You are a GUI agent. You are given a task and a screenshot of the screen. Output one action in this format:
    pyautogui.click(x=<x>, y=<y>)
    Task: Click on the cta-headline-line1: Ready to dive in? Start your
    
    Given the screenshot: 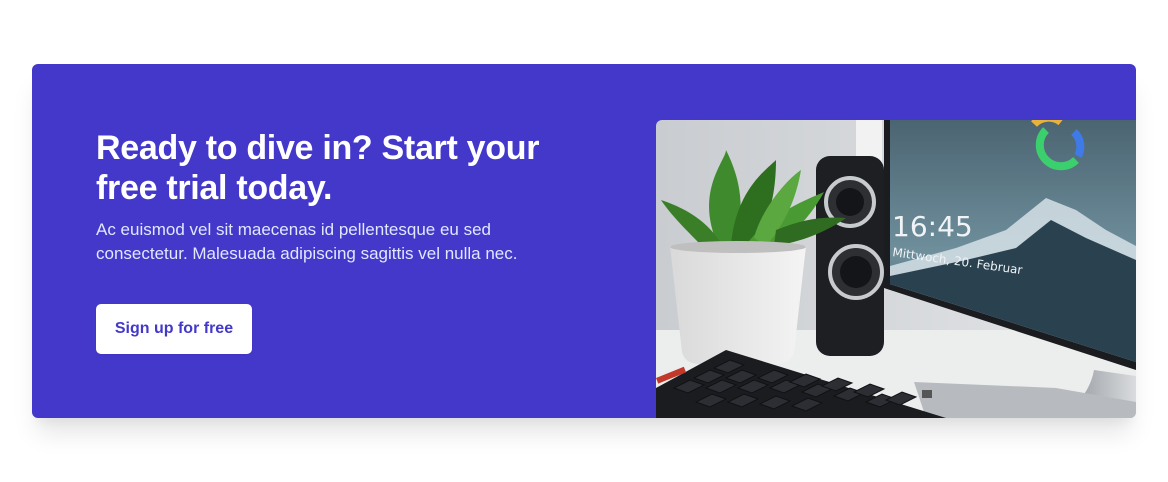 What is the action you would take?
    pyautogui.click(x=318, y=148)
    